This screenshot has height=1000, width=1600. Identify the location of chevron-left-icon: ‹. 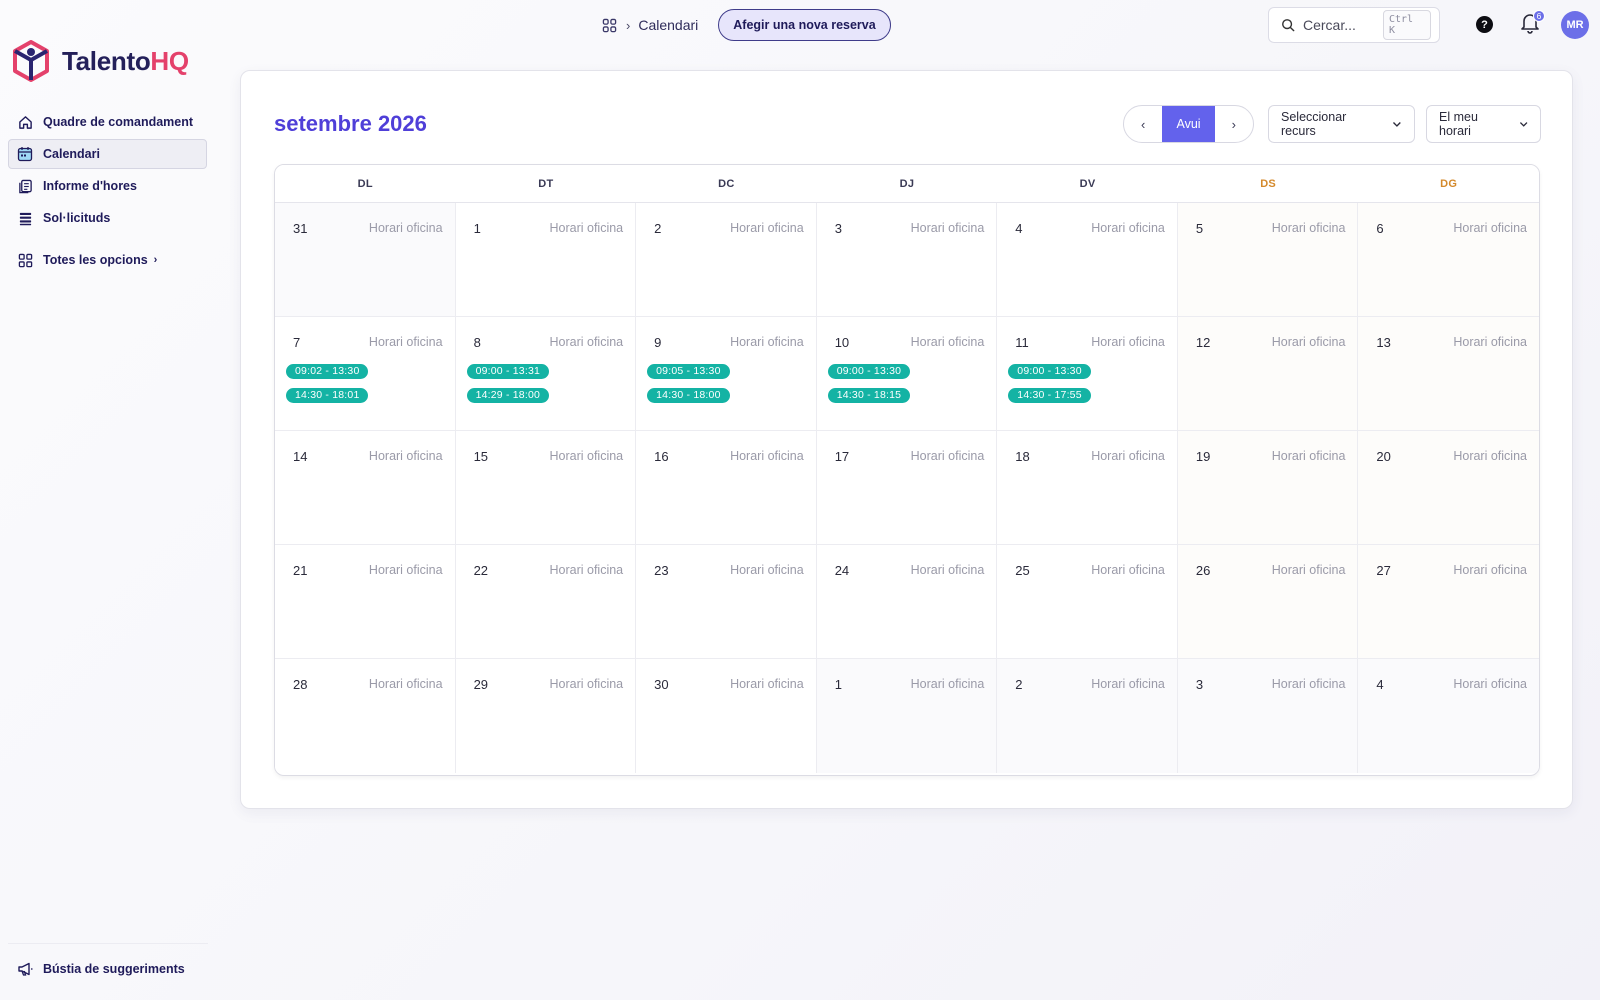
(1143, 124).